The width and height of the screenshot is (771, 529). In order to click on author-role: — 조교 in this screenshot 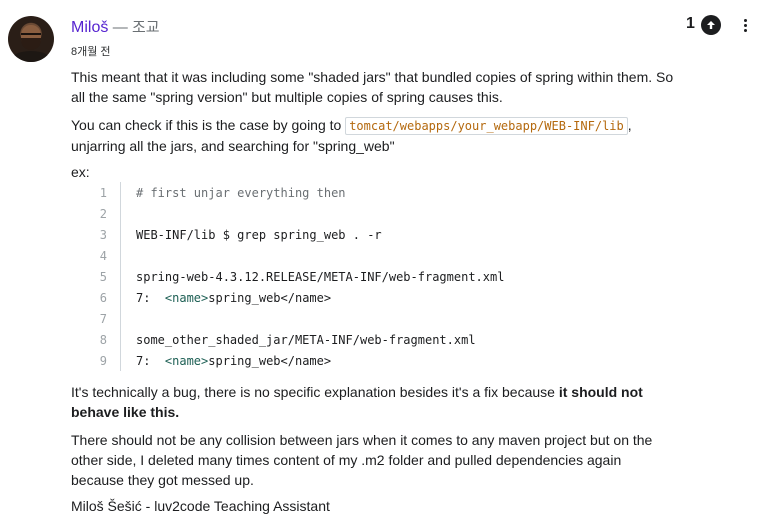, I will do `click(136, 27)`.